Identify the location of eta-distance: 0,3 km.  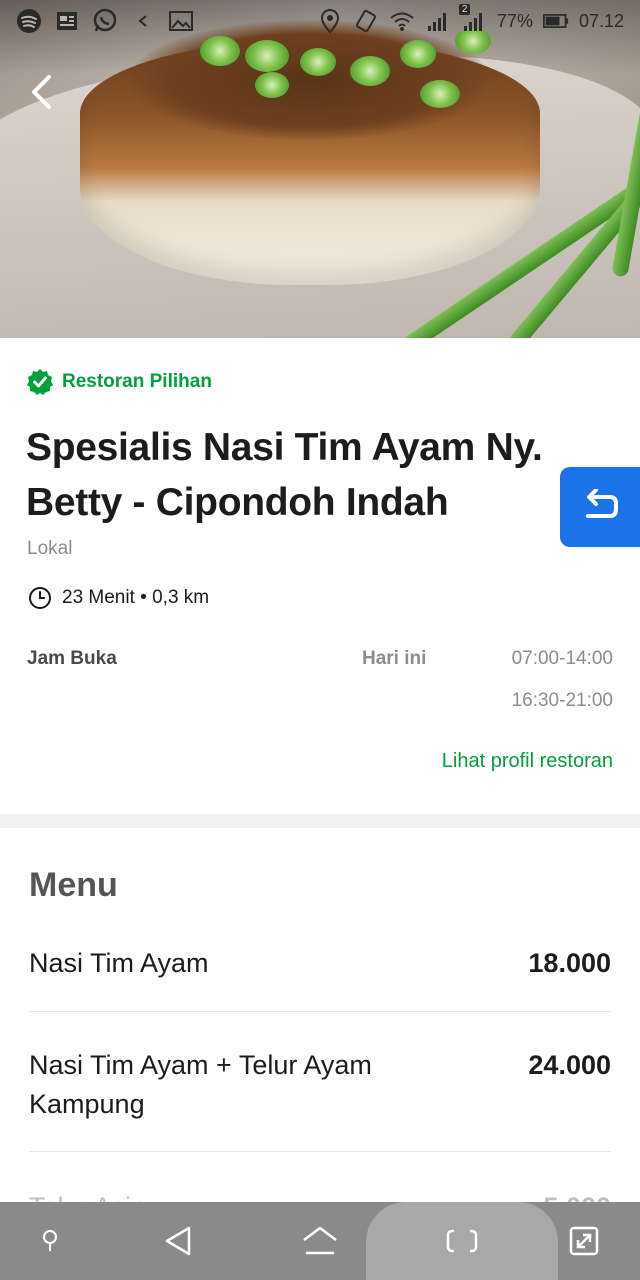
(181, 597).